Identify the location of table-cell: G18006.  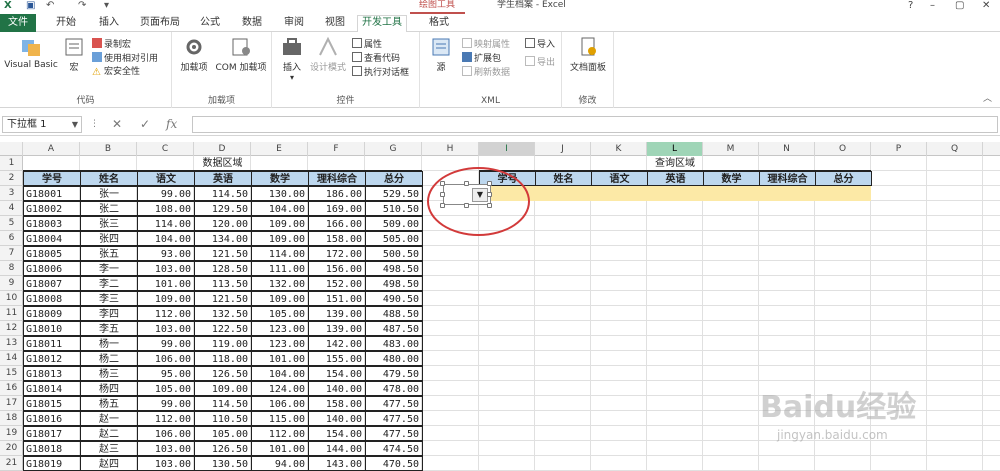
(52, 268).